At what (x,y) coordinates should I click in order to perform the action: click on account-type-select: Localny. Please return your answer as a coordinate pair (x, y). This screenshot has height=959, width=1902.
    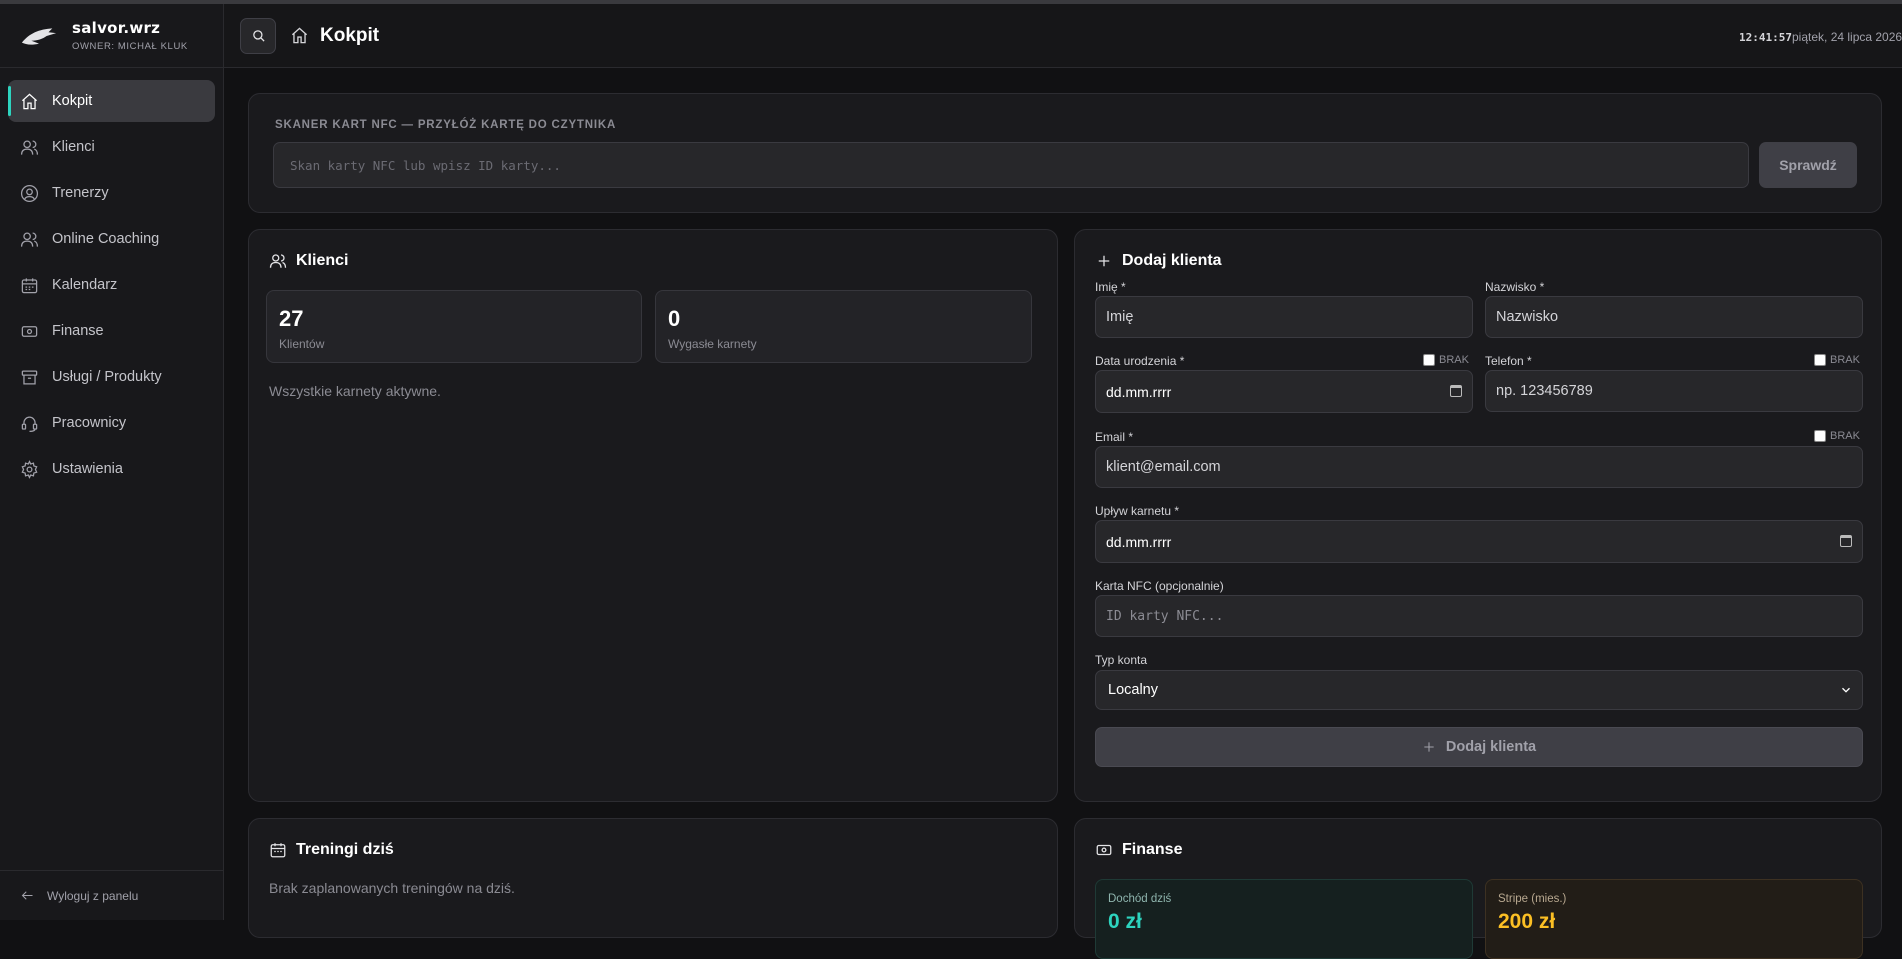
    Looking at the image, I should click on (1479, 690).